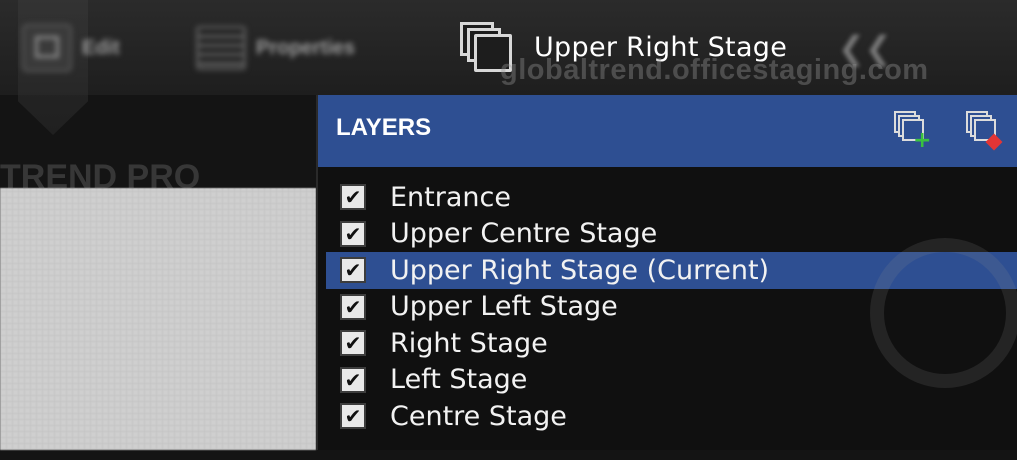 The width and height of the screenshot is (1017, 460). What do you see at coordinates (524, 234) in the screenshot?
I see `layer-label: Upper Centre Stage` at bounding box center [524, 234].